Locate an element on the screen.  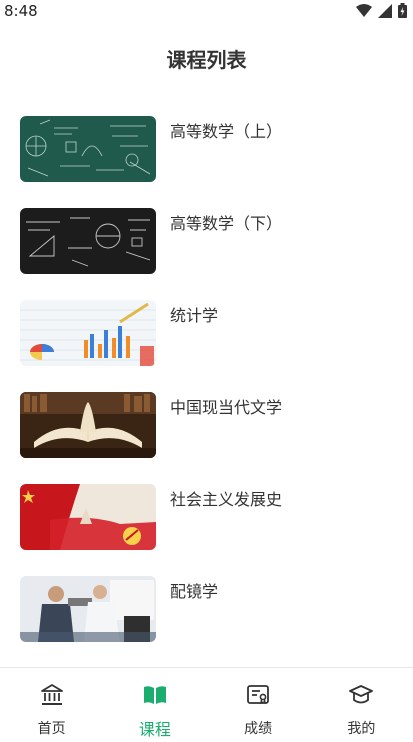
course-item-optometry: 配镜学 is located at coordinates (210, 609).